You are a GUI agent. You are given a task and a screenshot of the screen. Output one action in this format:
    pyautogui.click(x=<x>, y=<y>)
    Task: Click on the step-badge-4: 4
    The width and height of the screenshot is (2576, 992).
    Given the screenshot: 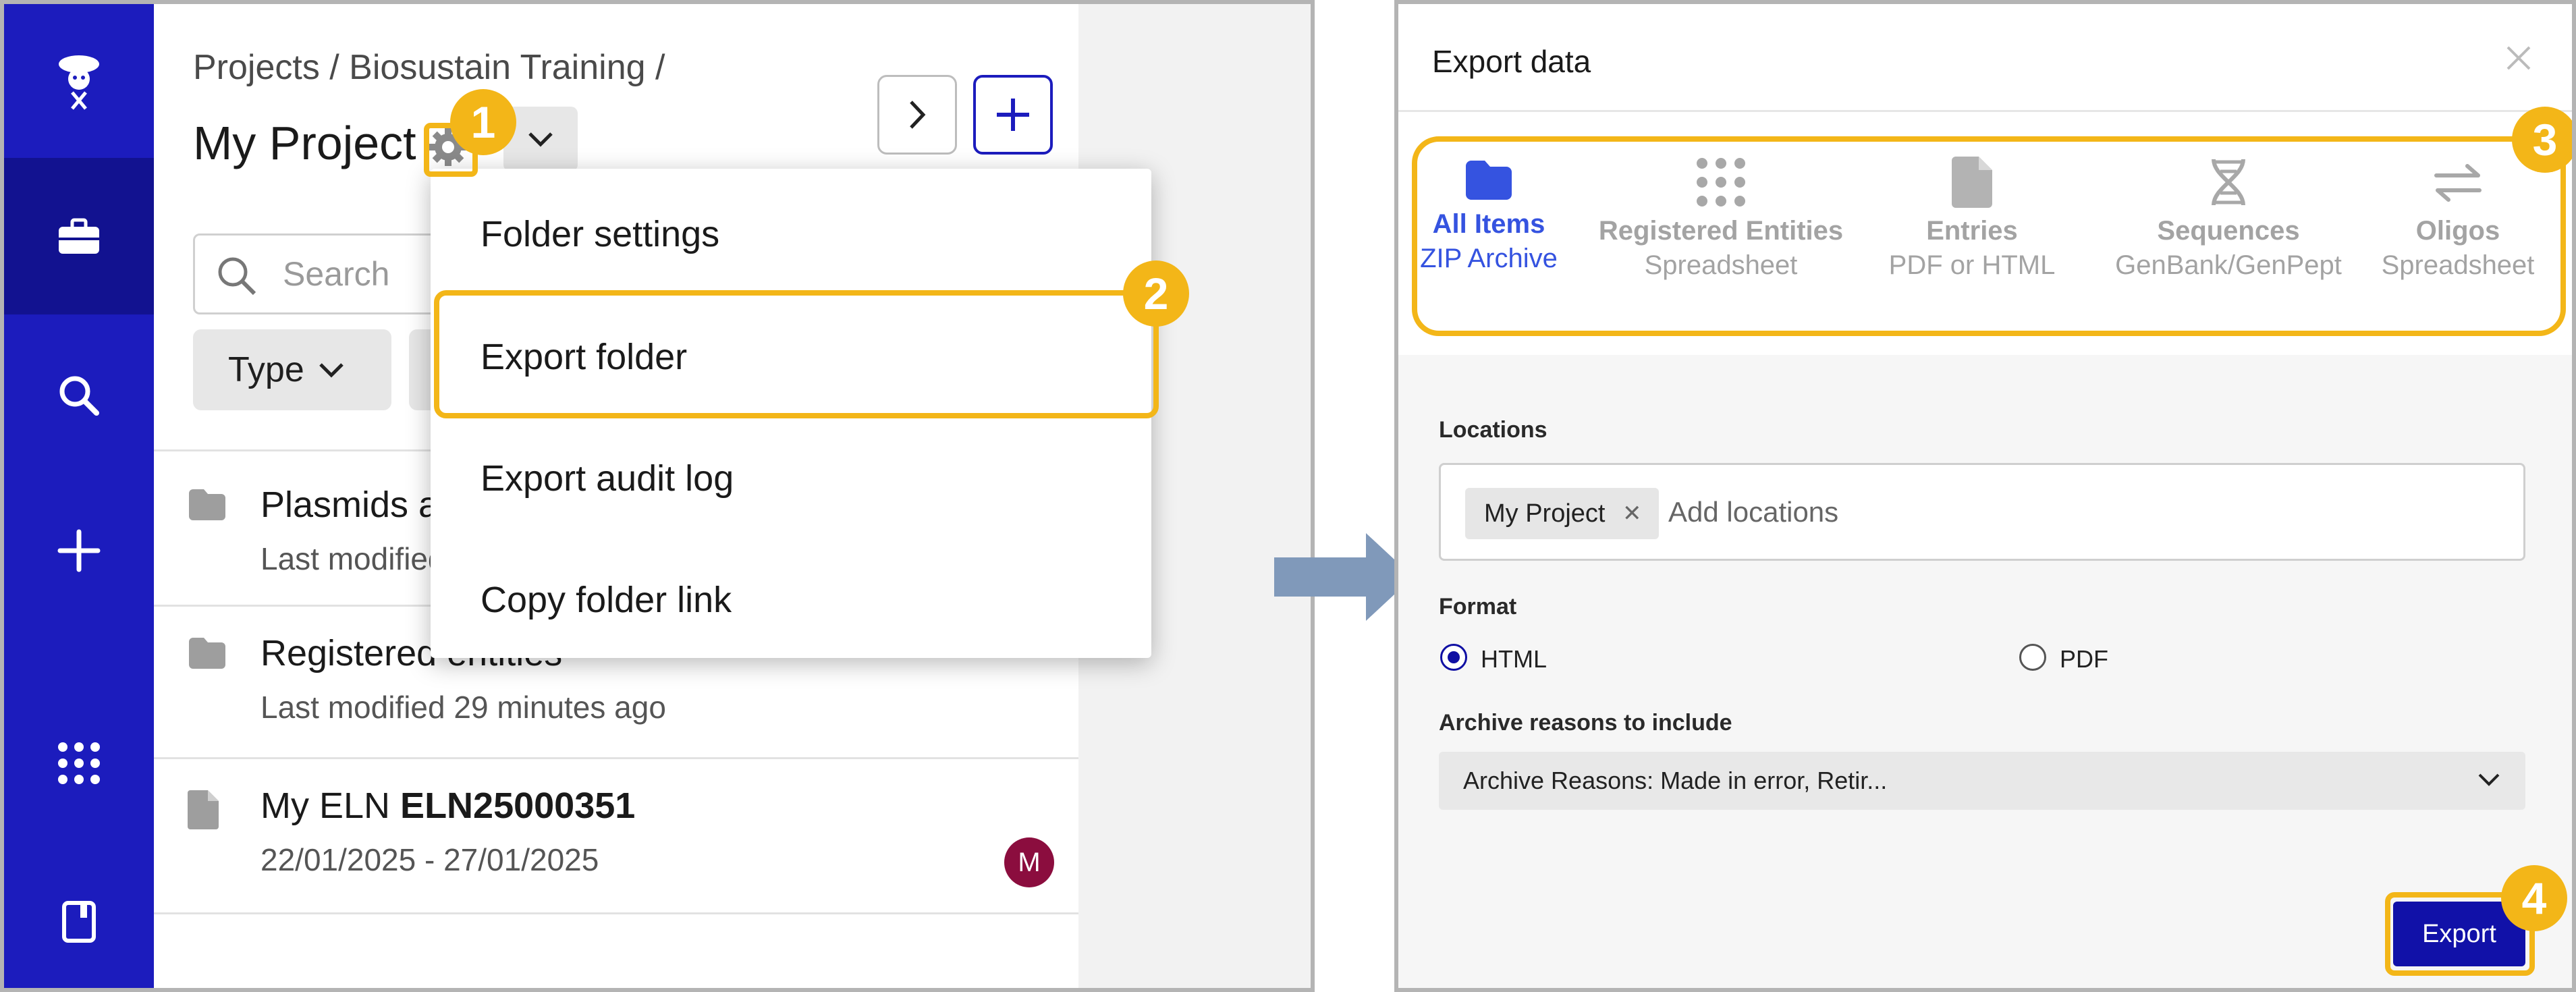 What is the action you would take?
    pyautogui.click(x=2534, y=898)
    